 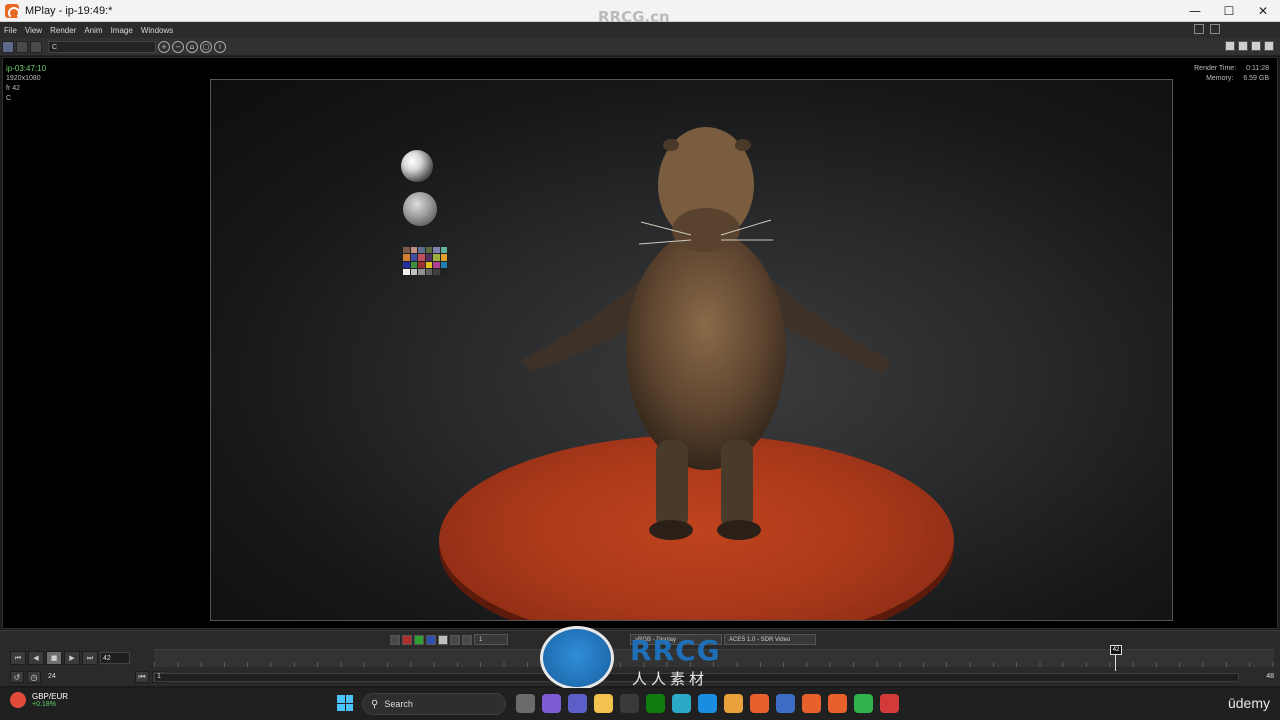 What do you see at coordinates (1269, 46) in the screenshot?
I see `settings-icon` at bounding box center [1269, 46].